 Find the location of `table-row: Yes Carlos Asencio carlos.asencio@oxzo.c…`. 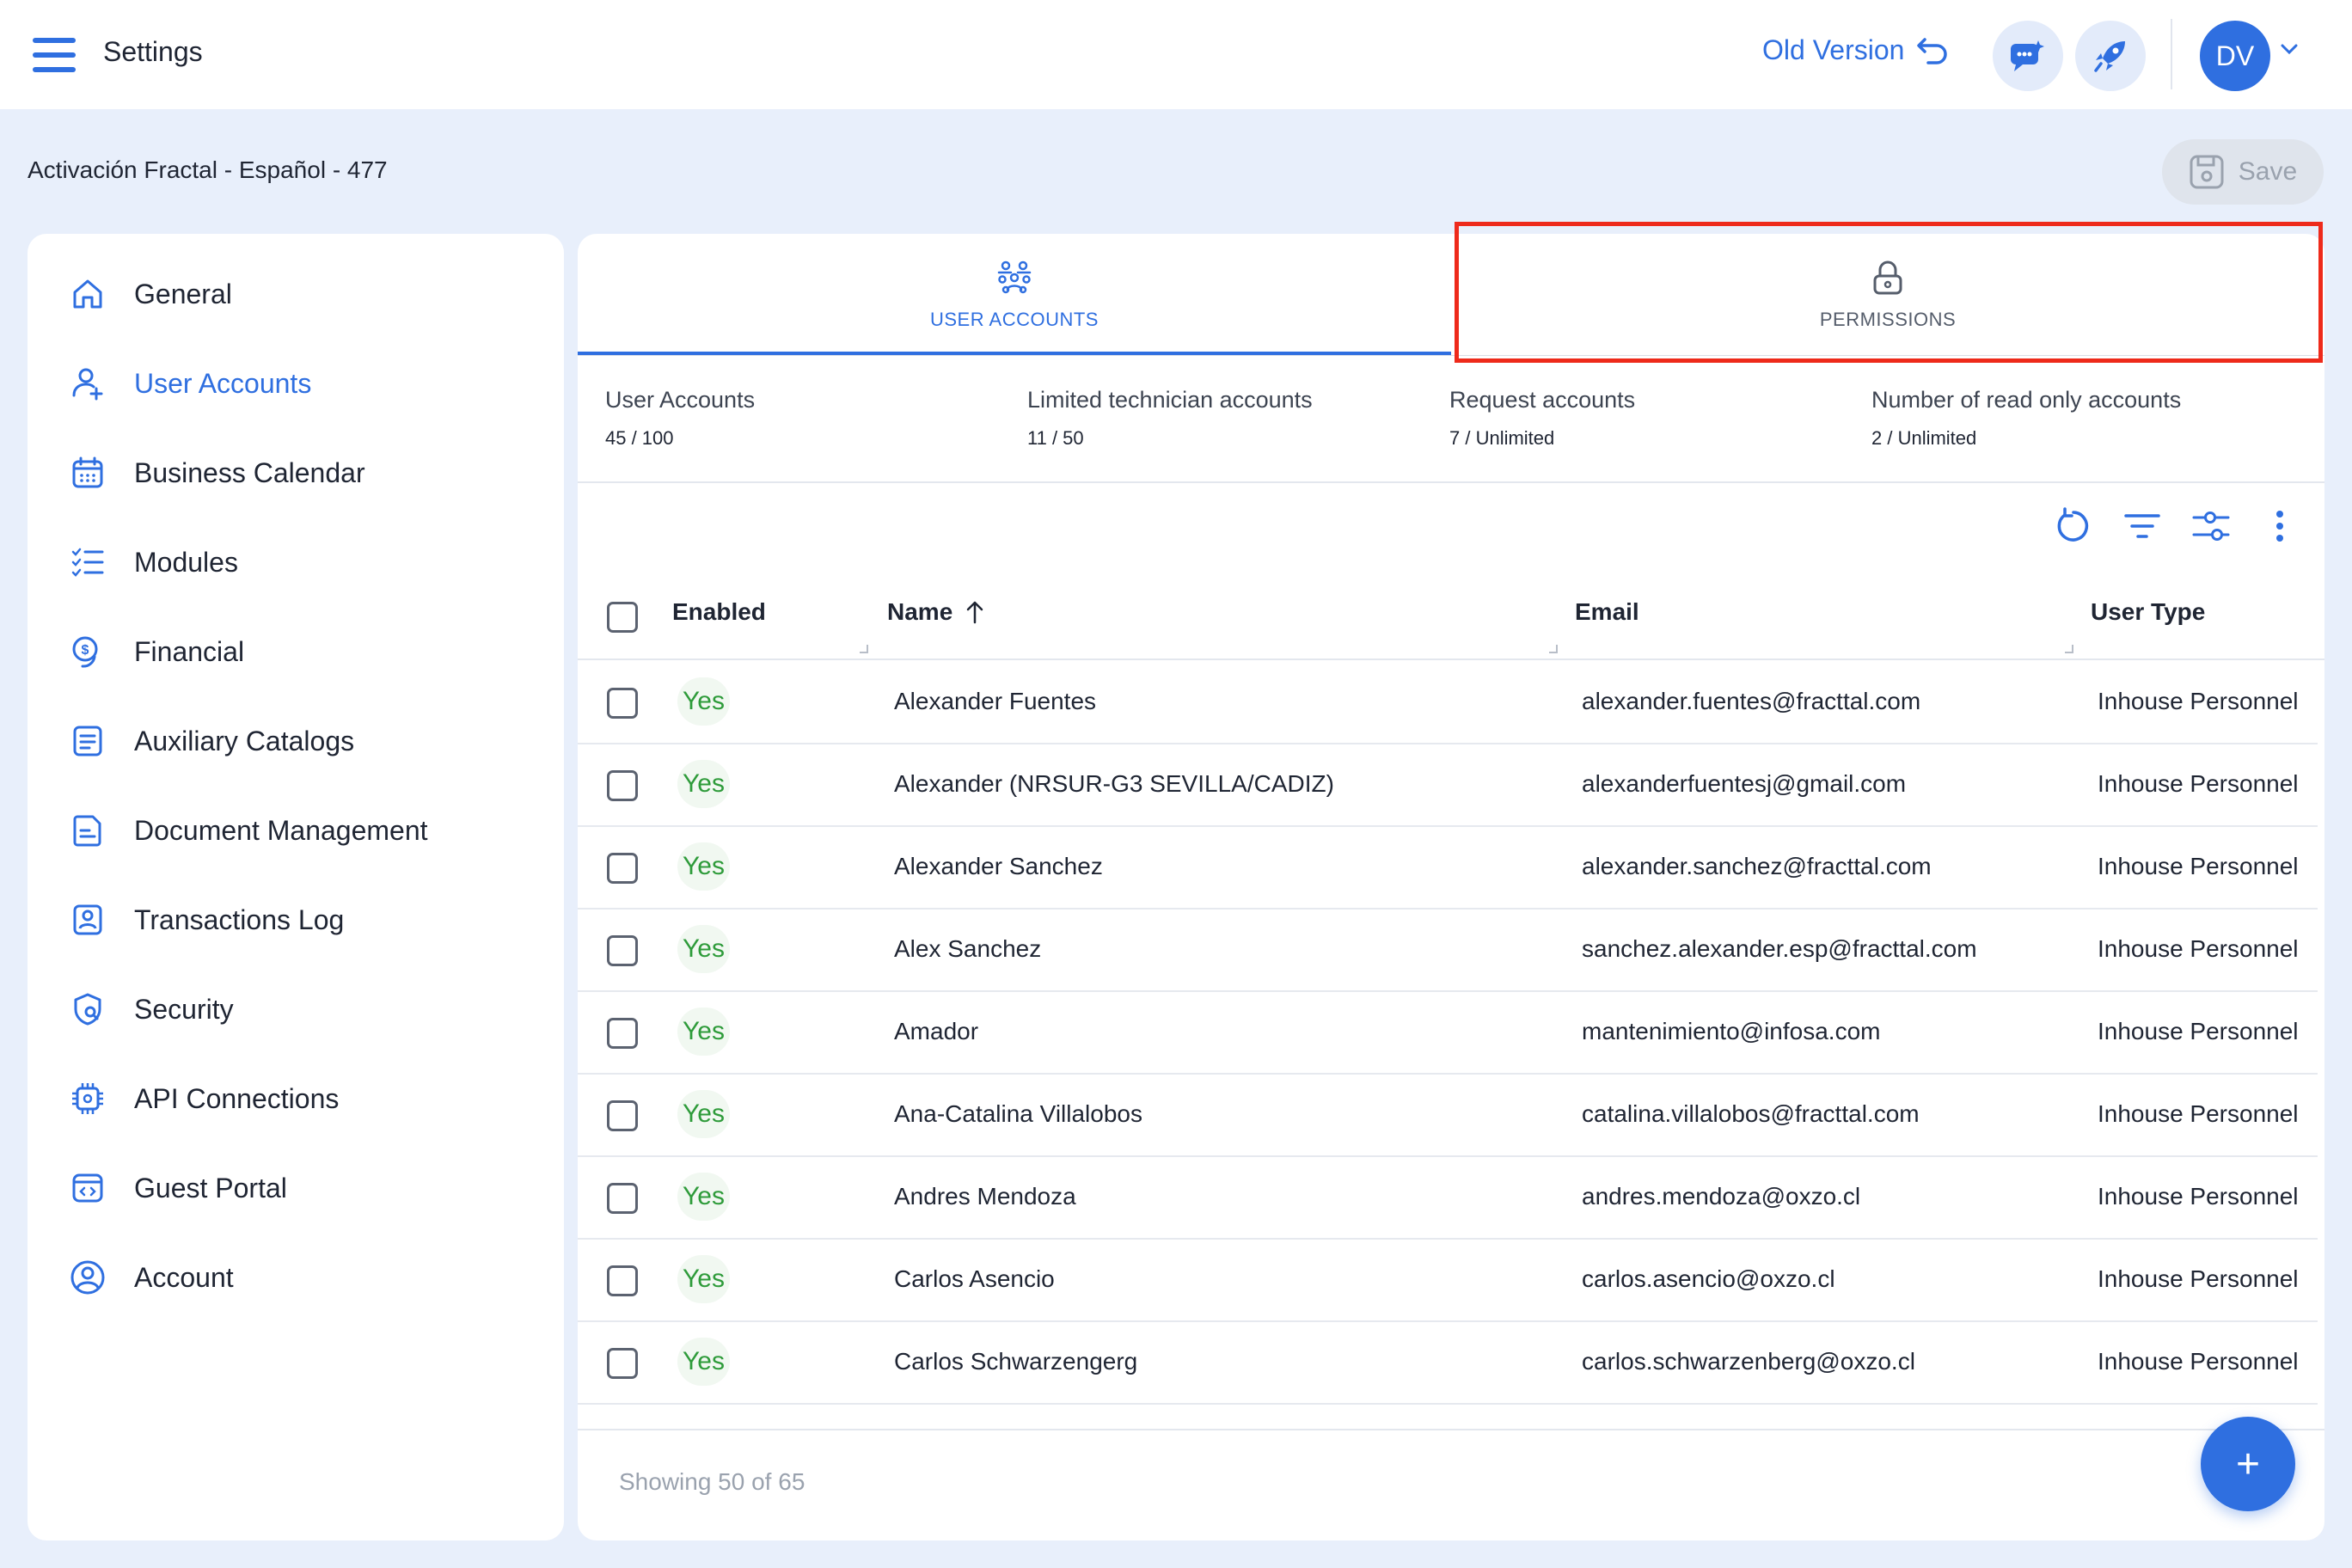

table-row: Yes Carlos Asencio carlos.asencio@oxzo.c… is located at coordinates (1448, 1281).